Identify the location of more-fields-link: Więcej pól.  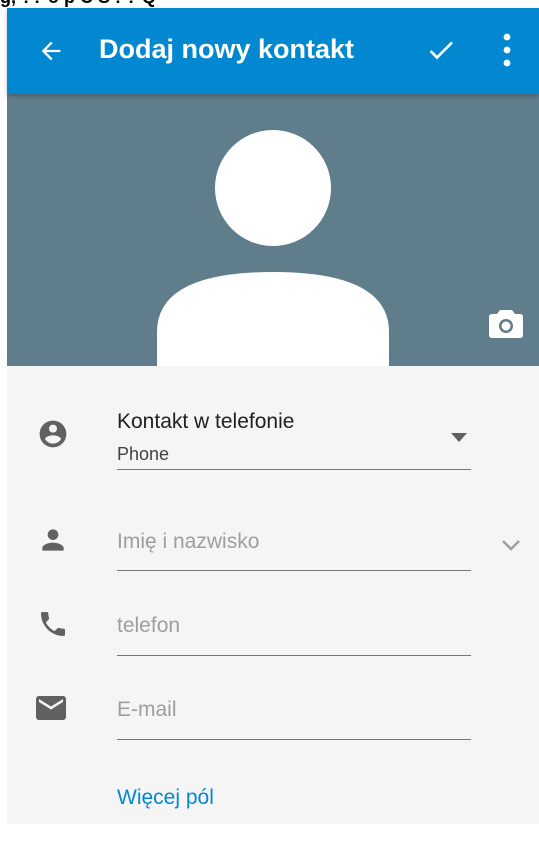
(165, 798).